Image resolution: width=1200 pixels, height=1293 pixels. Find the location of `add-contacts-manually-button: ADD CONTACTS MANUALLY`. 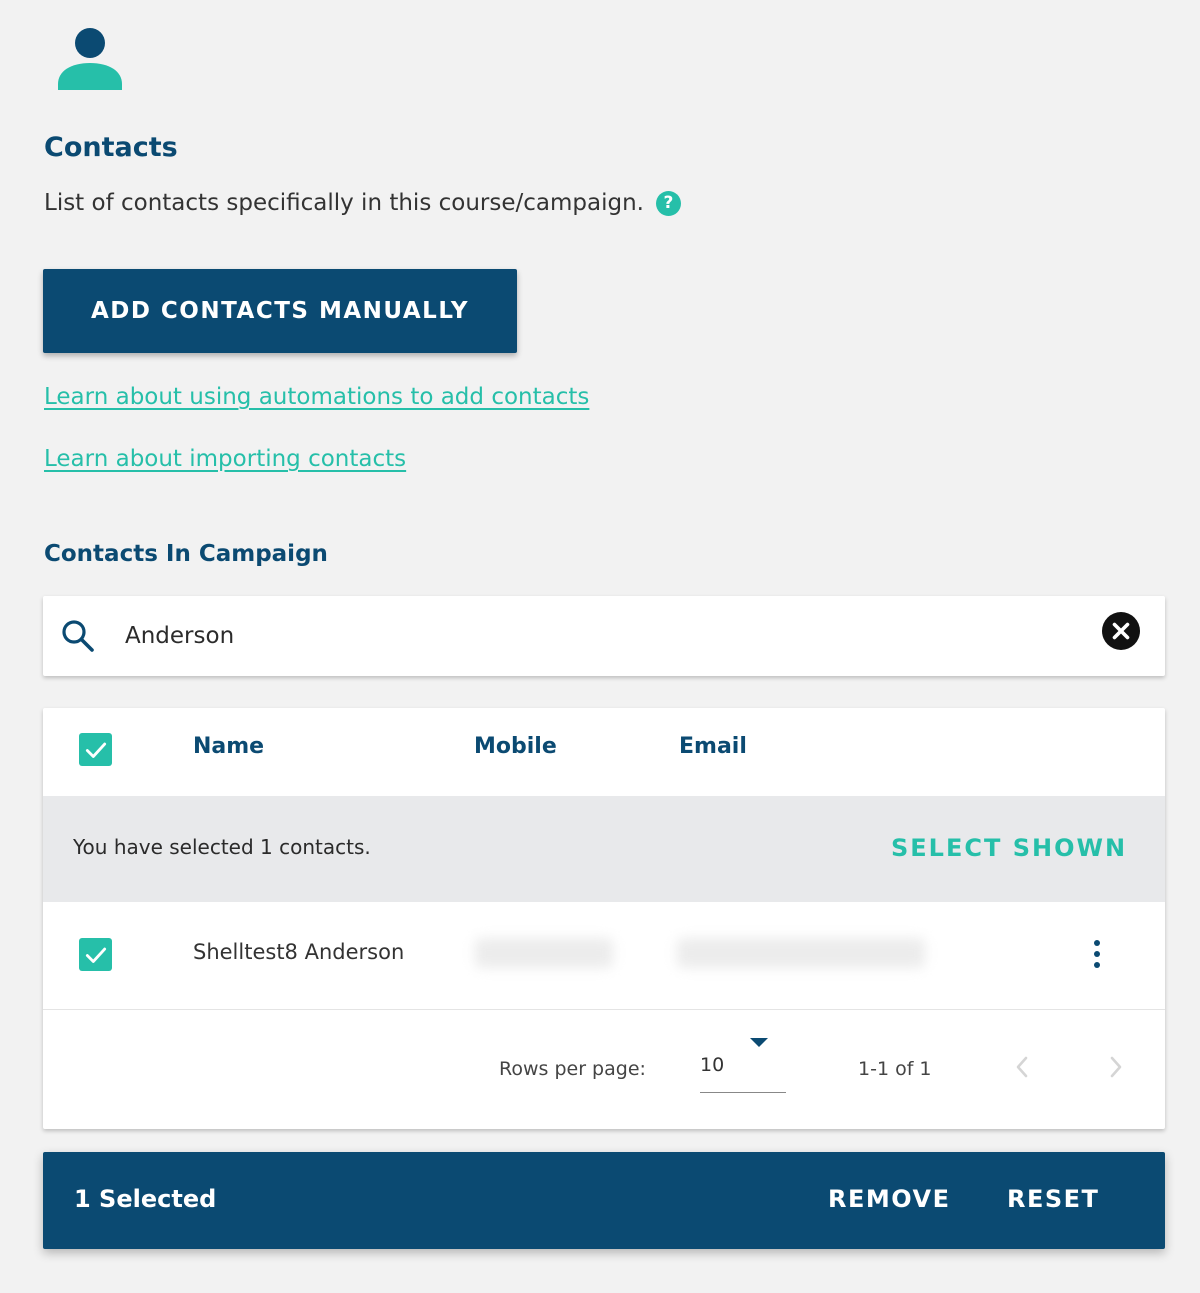

add-contacts-manually-button: ADD CONTACTS MANUALLY is located at coordinates (280, 311).